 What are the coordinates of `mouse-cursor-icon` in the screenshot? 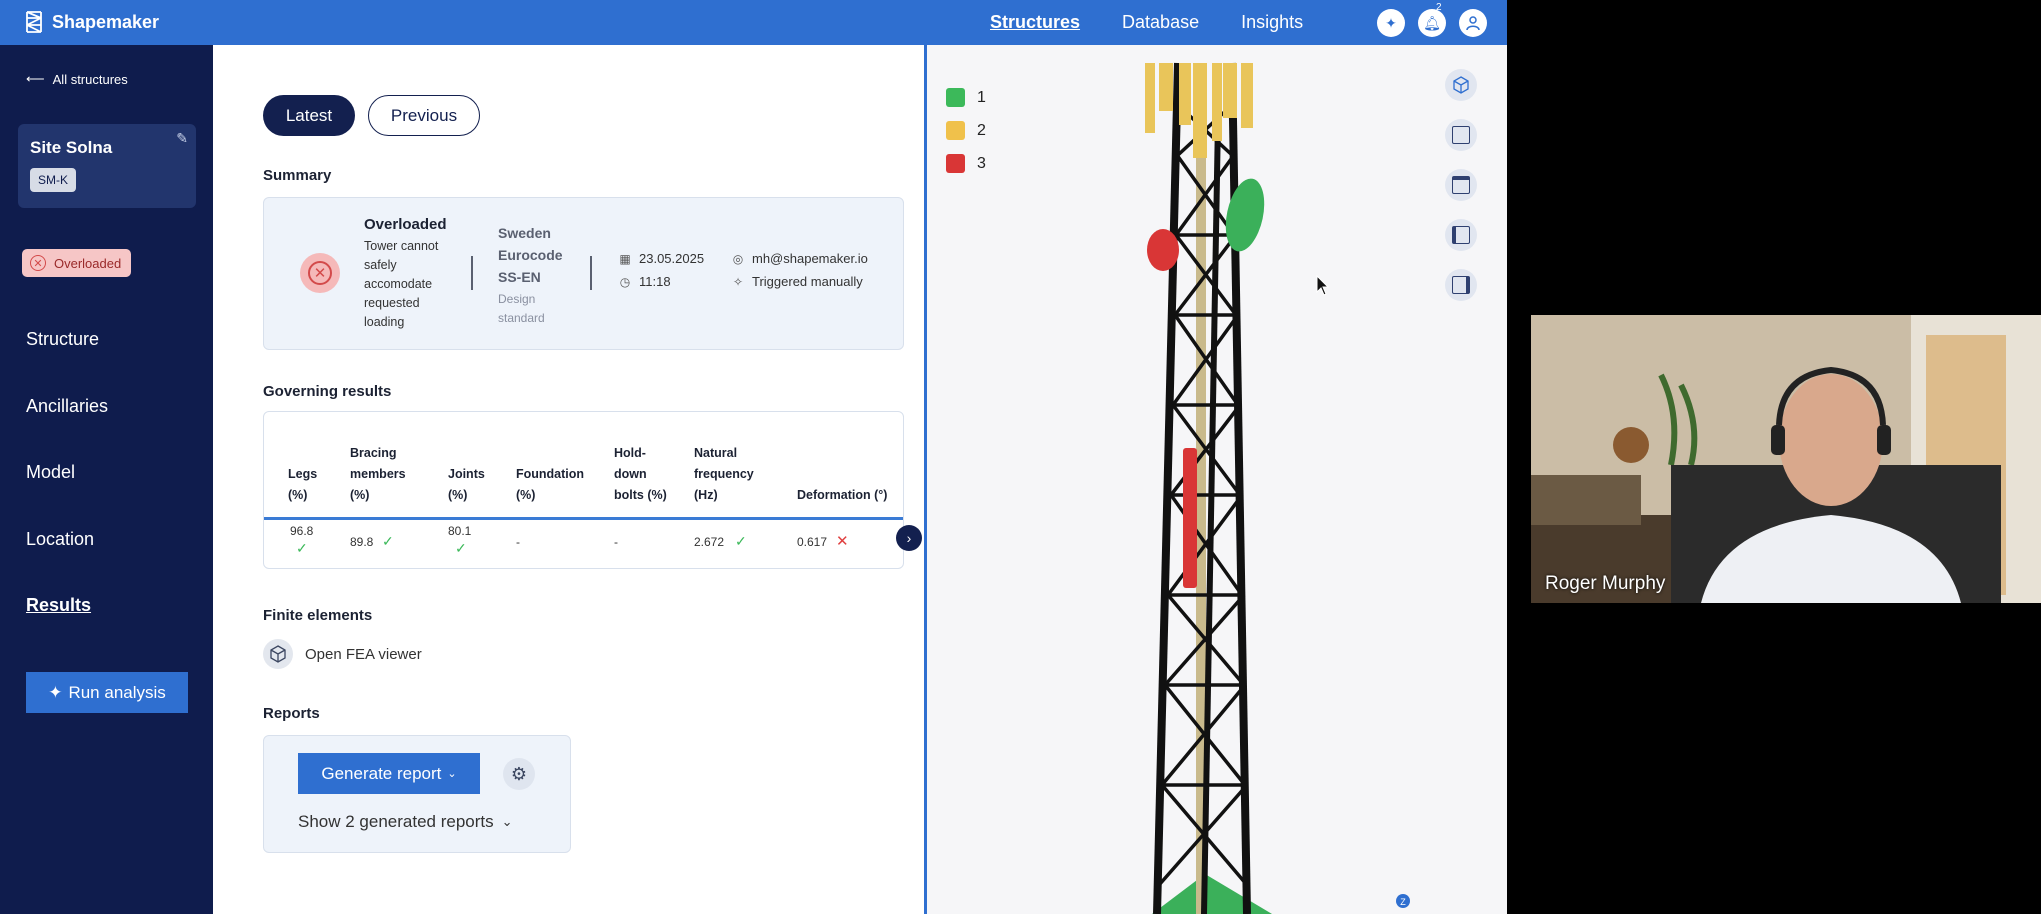 It's located at (1323, 285).